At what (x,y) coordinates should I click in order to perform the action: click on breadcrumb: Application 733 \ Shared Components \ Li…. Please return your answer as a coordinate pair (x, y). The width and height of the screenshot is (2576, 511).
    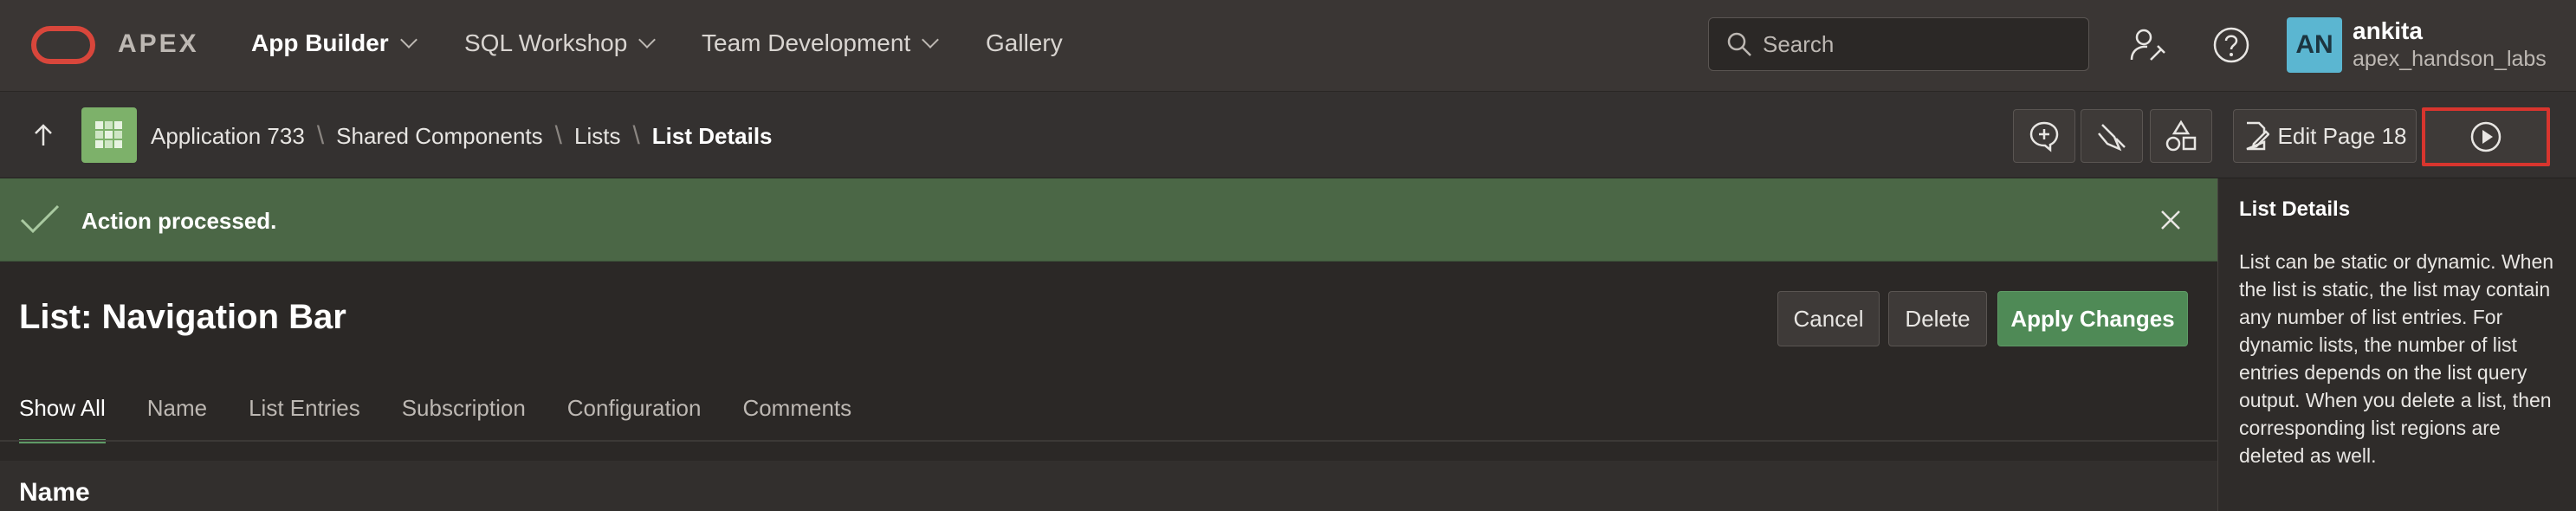
    Looking at the image, I should click on (462, 136).